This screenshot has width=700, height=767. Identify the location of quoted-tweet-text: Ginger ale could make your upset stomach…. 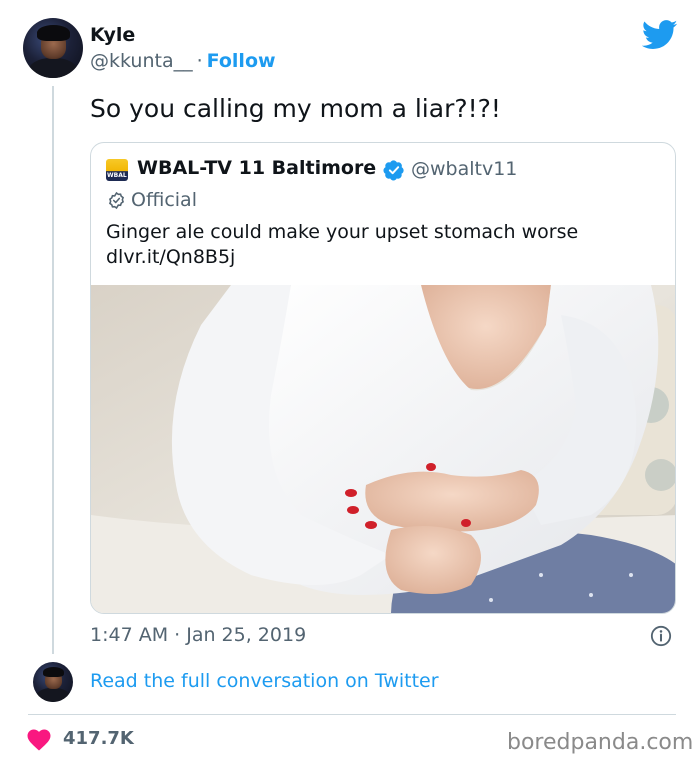
(342, 232).